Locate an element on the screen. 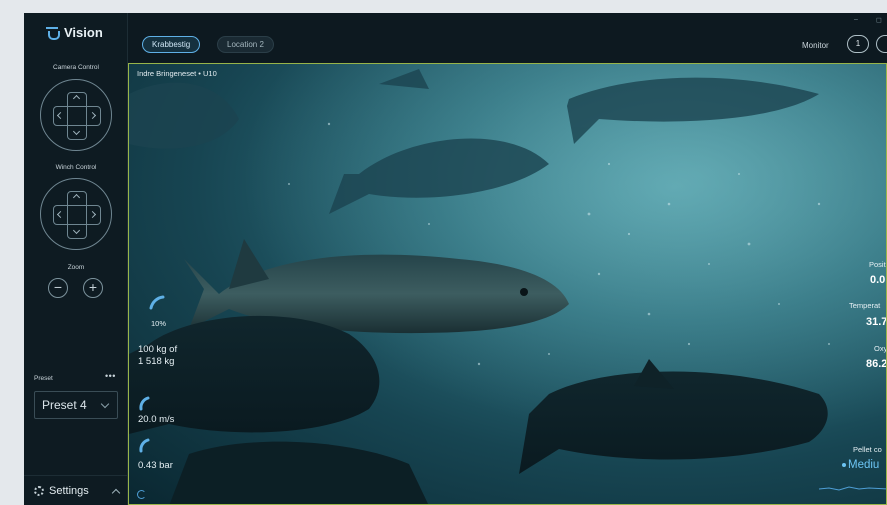  speed-value: 20.0 m/s is located at coordinates (156, 419).